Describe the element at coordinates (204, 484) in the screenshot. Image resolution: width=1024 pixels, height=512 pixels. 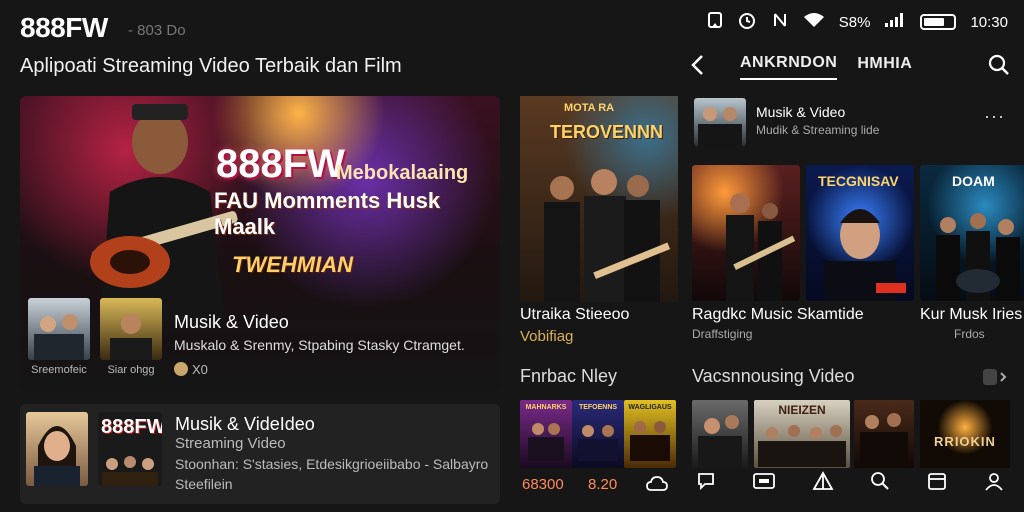
I see `list-item-line: Steefilein` at that location.